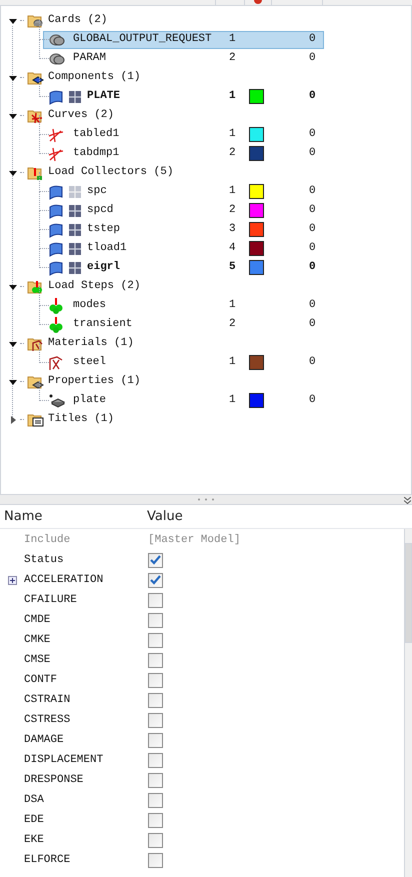 Image resolution: width=412 pixels, height=877 pixels. Describe the element at coordinates (97, 192) in the screenshot. I see `item-name: spc` at that location.